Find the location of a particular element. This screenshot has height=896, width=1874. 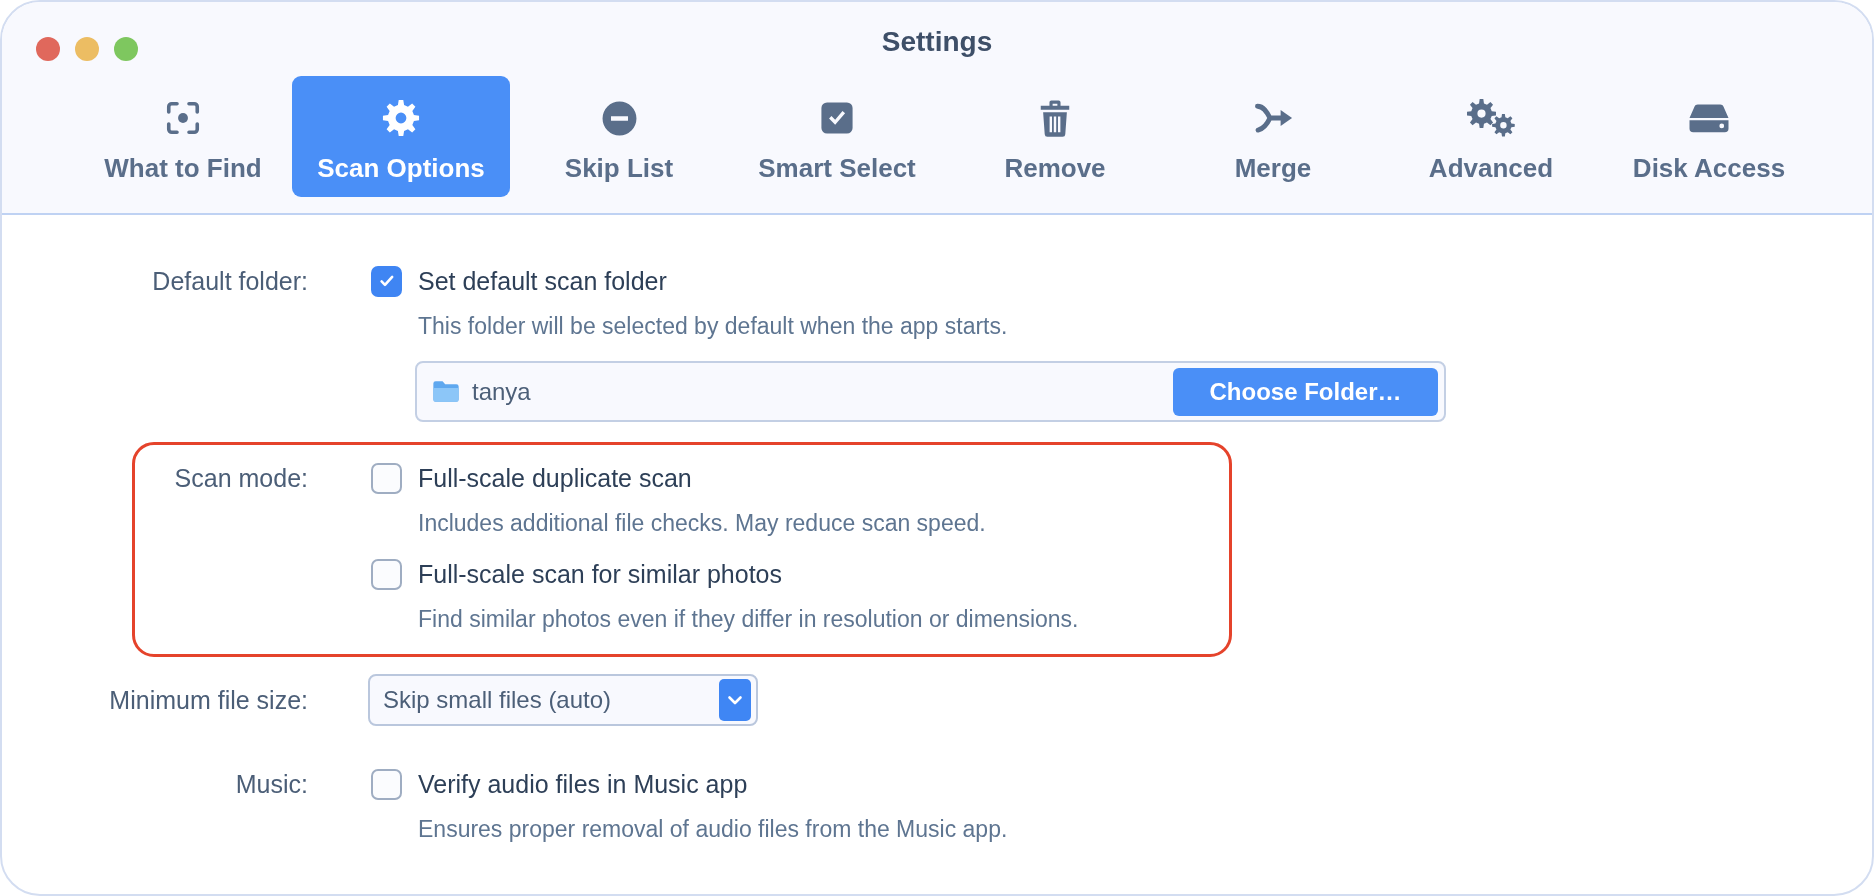

gears-icon is located at coordinates (1491, 118).